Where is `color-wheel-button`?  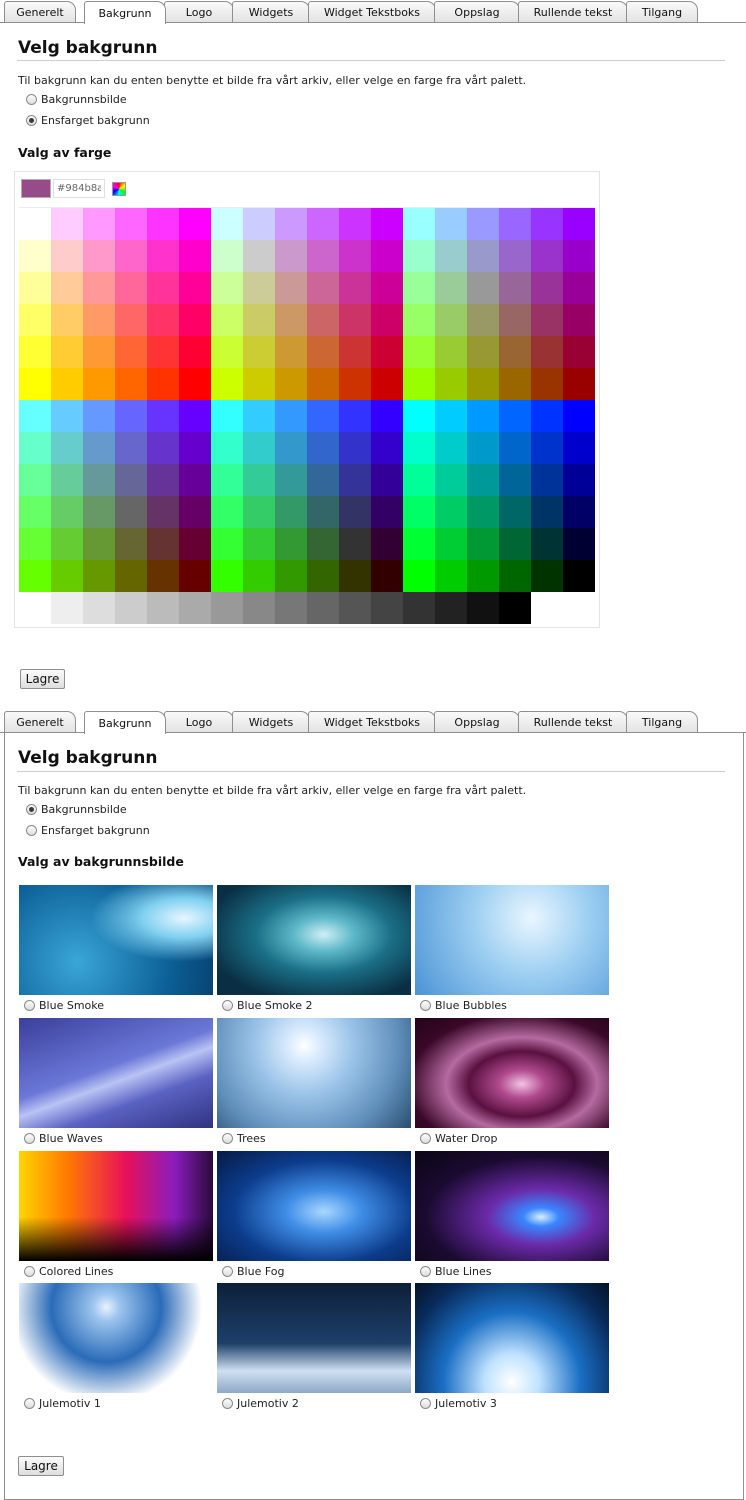
color-wheel-button is located at coordinates (119, 188).